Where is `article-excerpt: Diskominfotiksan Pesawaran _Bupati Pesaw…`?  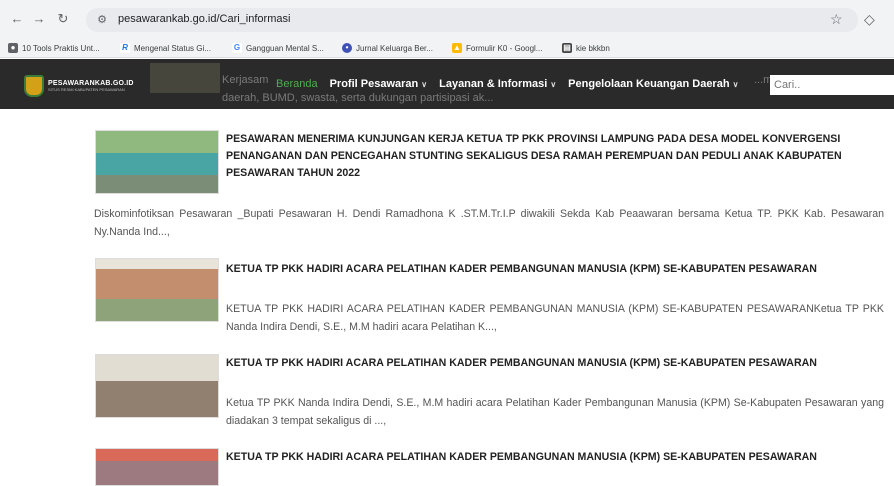
article-excerpt: Diskominfotiksan Pesawaran _Bupati Pesaw… is located at coordinates (489, 223).